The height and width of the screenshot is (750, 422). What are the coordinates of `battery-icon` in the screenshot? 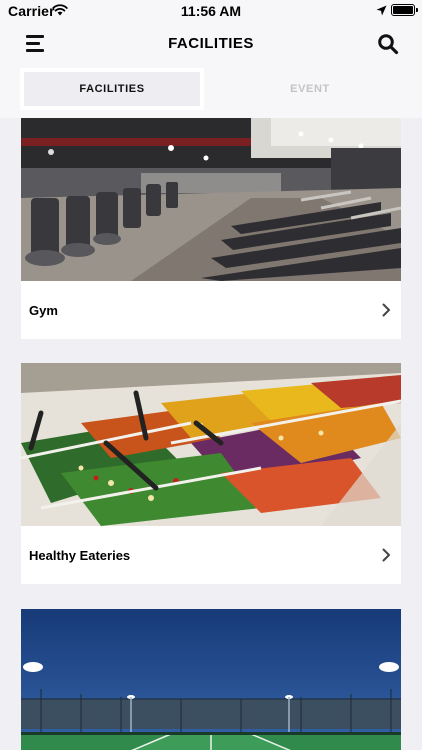 It's located at (403, 10).